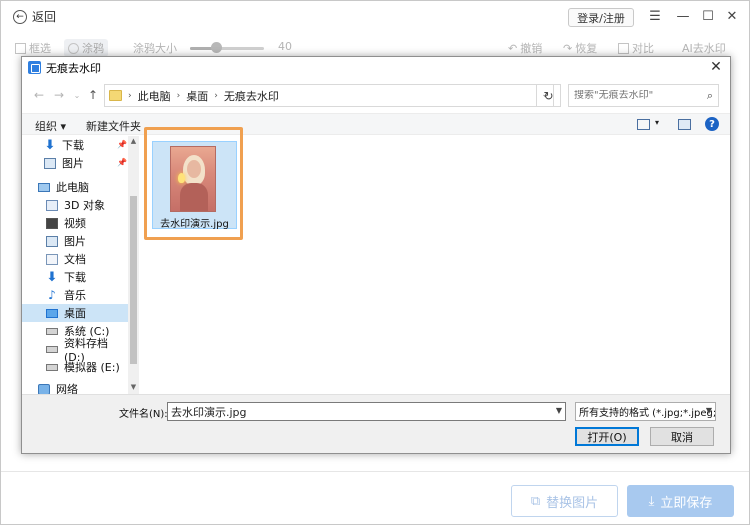  Describe the element at coordinates (376, 124) in the screenshot. I see `command-bar: 组织 ▾ 新建文件夹 ▾ ?` at that location.